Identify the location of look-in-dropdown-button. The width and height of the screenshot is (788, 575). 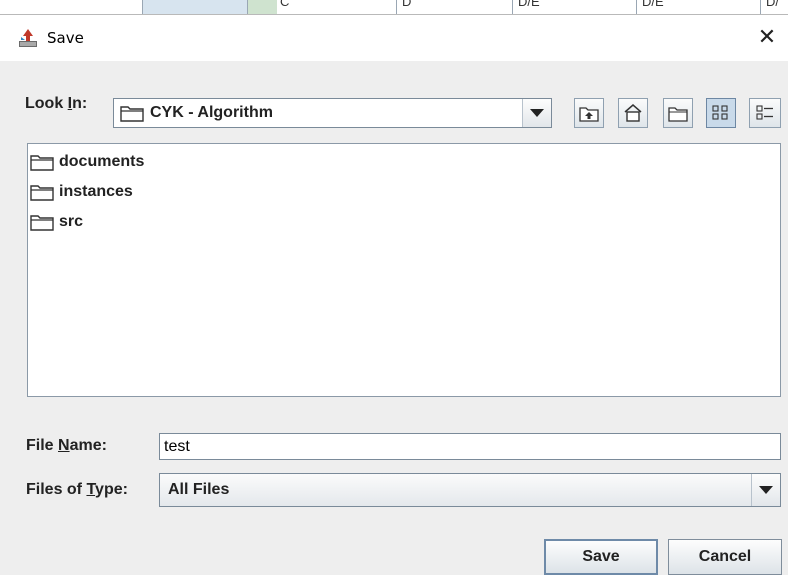
(536, 113).